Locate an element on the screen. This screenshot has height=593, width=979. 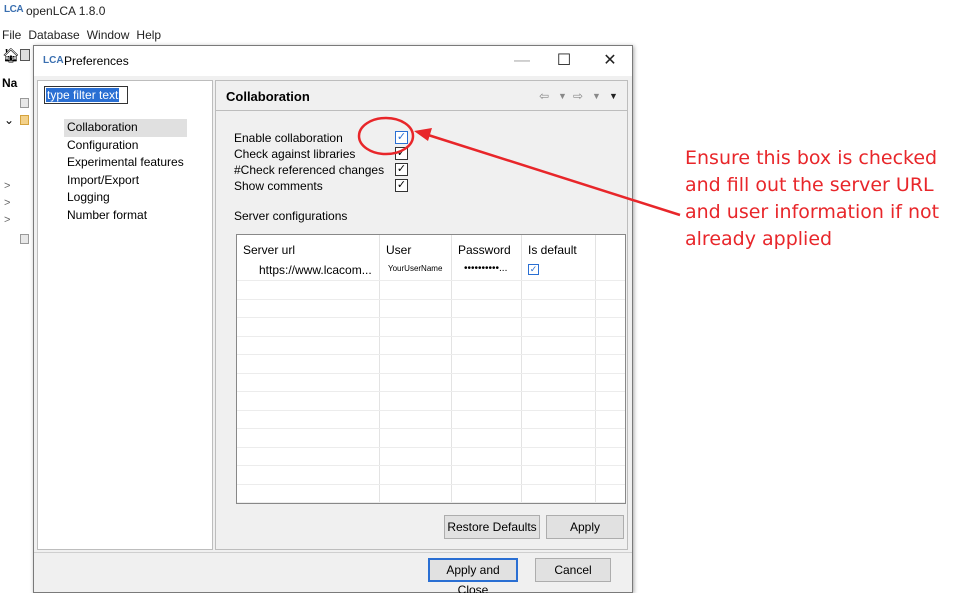
enable-collaboration-checkbox: ✓ is located at coordinates (401, 137).